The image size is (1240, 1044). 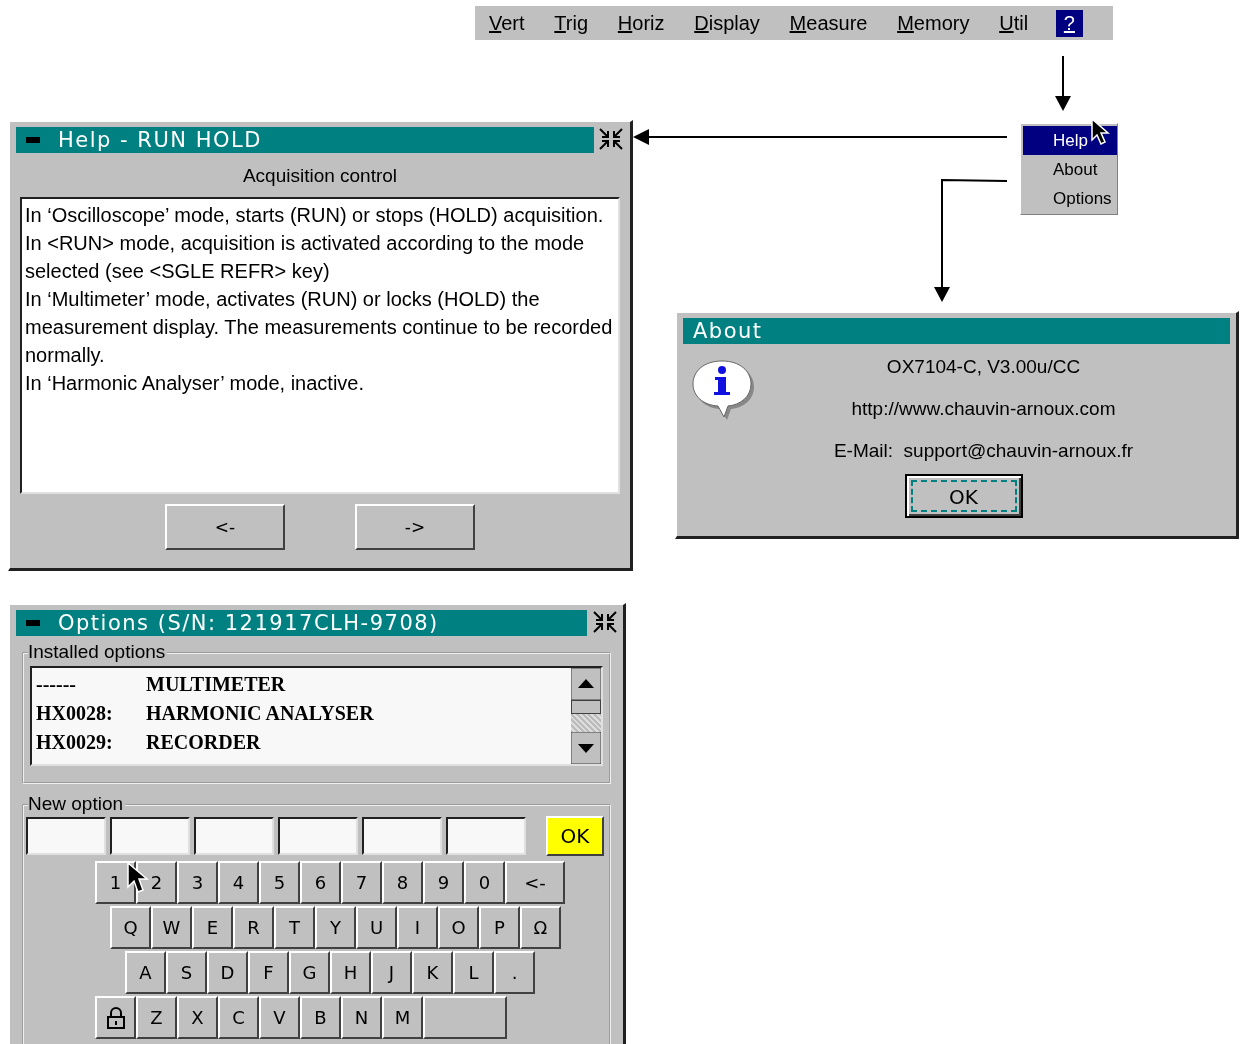 What do you see at coordinates (1063, 84) in the screenshot?
I see `arrow` at bounding box center [1063, 84].